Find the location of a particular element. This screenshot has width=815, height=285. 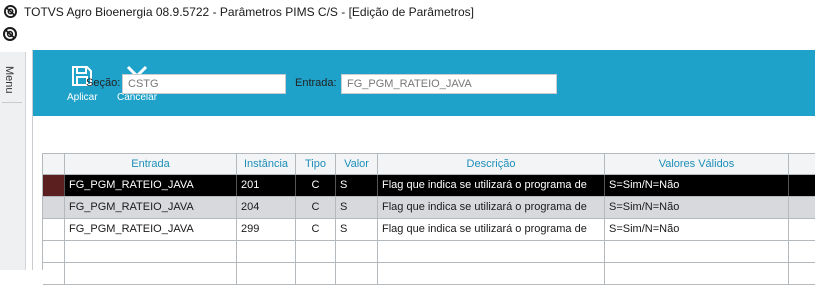

sidebar-divider is located at coordinates (12, 102).